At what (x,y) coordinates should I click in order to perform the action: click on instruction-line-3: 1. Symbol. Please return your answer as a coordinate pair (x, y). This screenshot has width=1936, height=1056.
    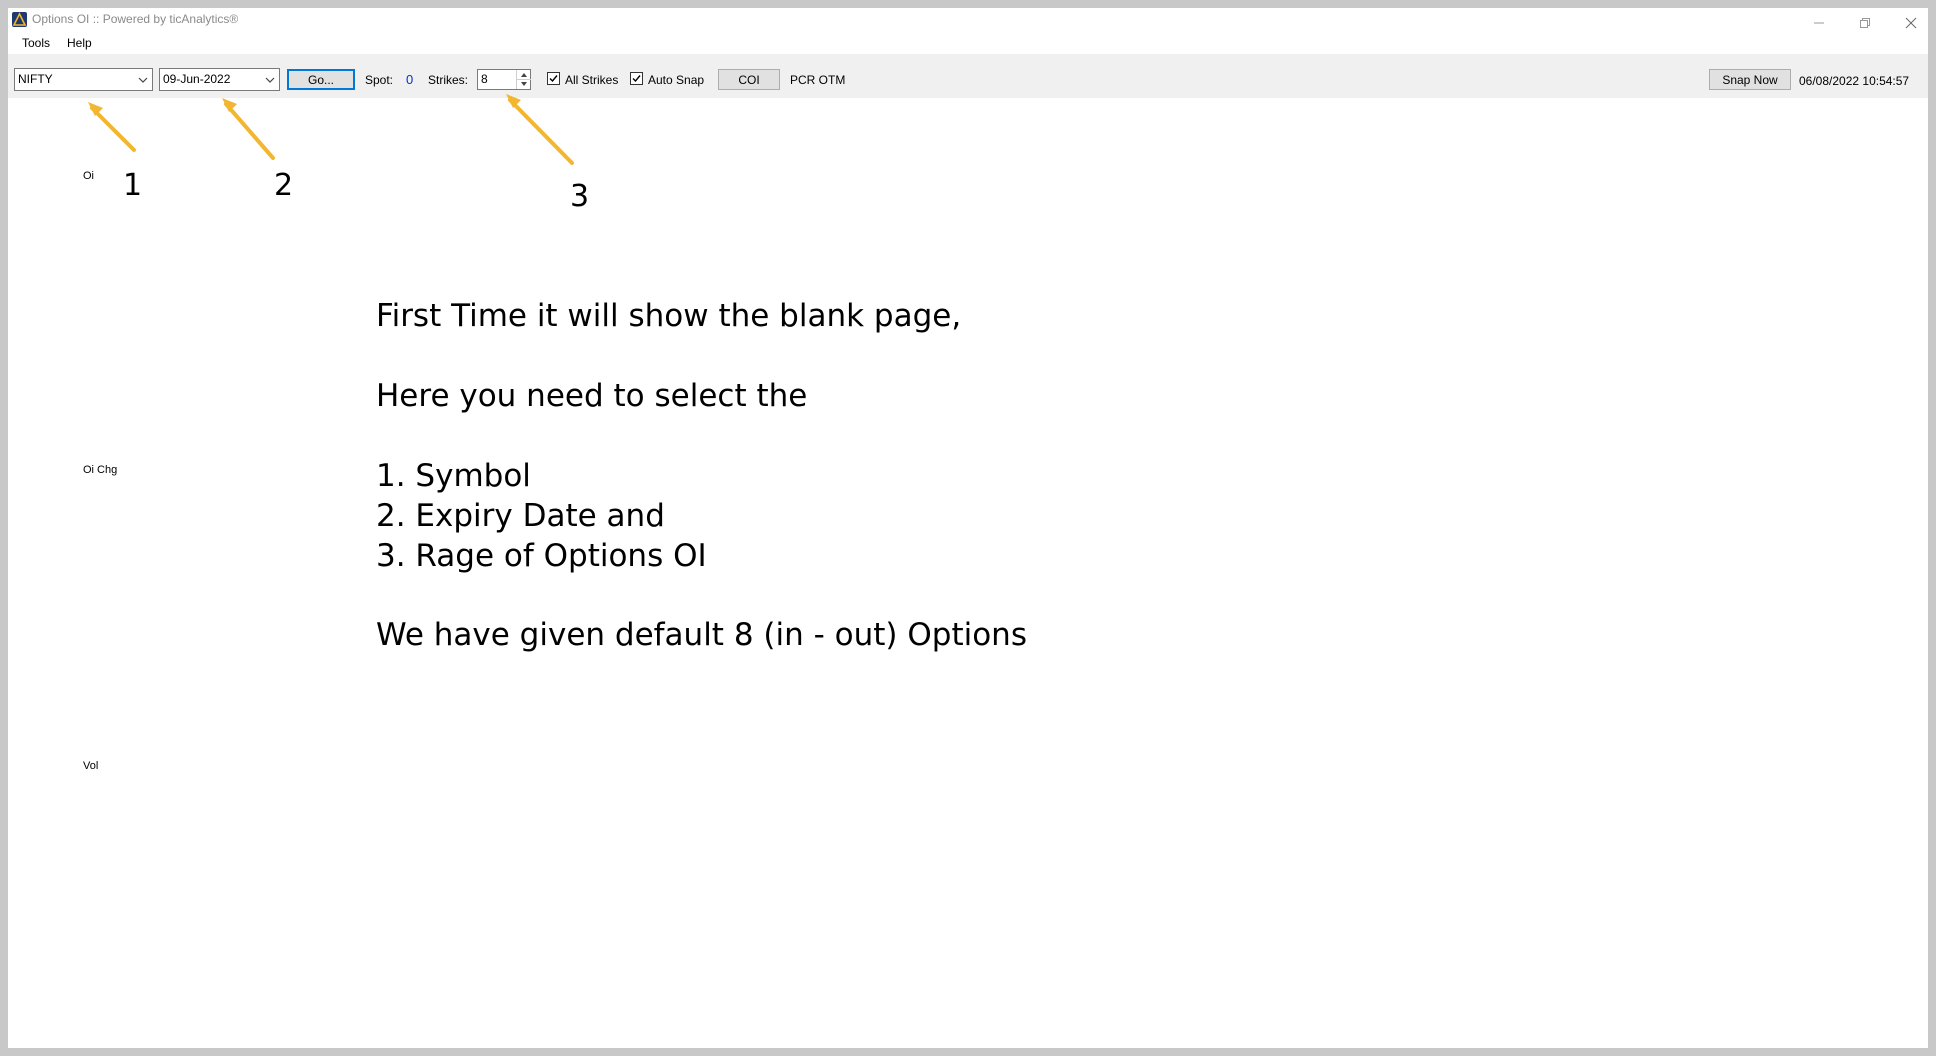
    Looking at the image, I should click on (453, 476).